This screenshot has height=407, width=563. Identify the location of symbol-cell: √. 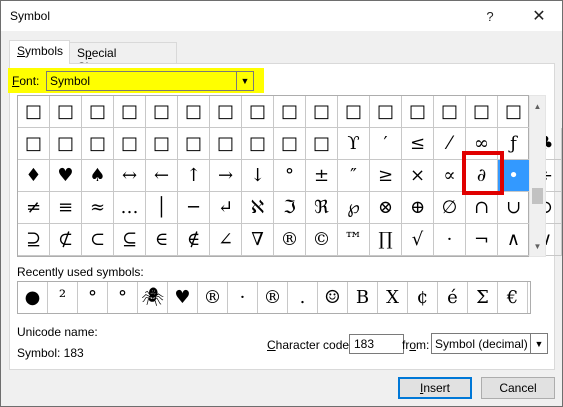
(418, 240).